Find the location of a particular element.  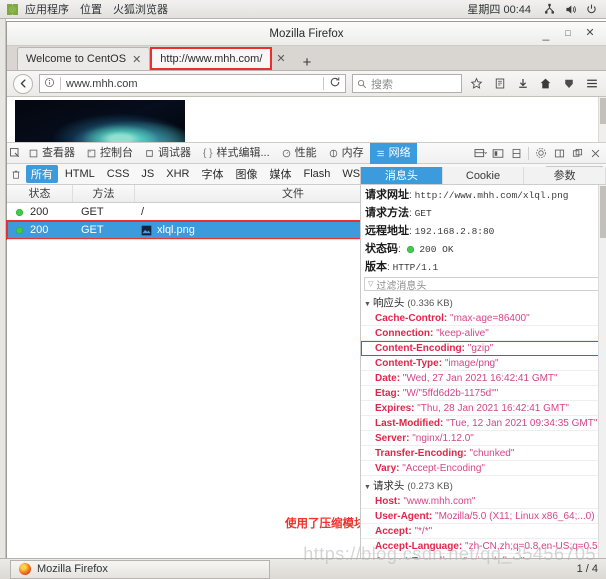

devtools-tab-label: 网络 is located at coordinates (399, 152).